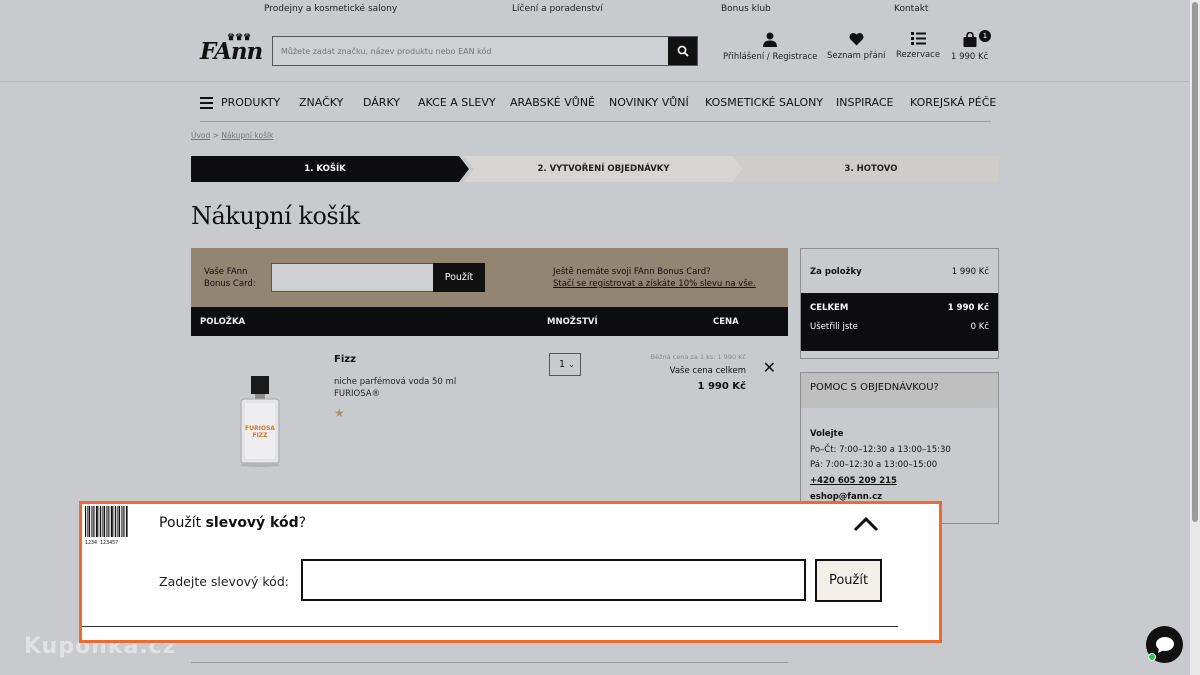  What do you see at coordinates (1152, 657) in the screenshot?
I see `online-status-dot` at bounding box center [1152, 657].